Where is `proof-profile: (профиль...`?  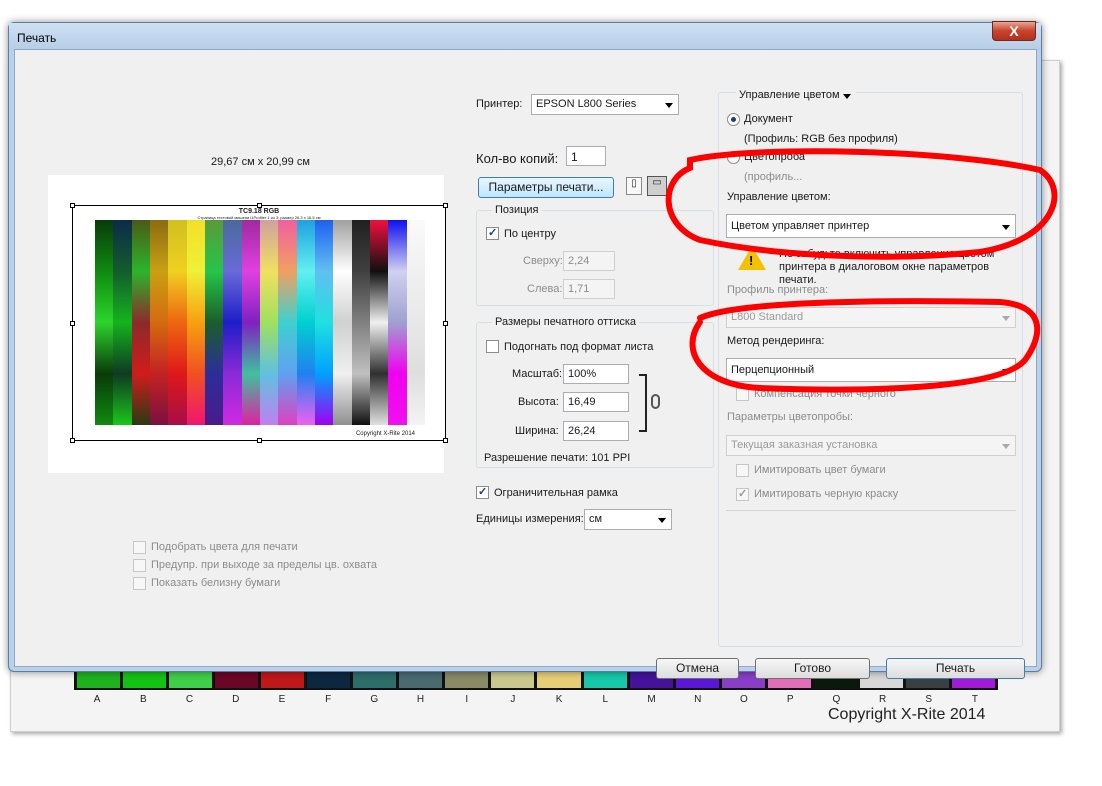
proof-profile: (профиль... is located at coordinates (773, 177).